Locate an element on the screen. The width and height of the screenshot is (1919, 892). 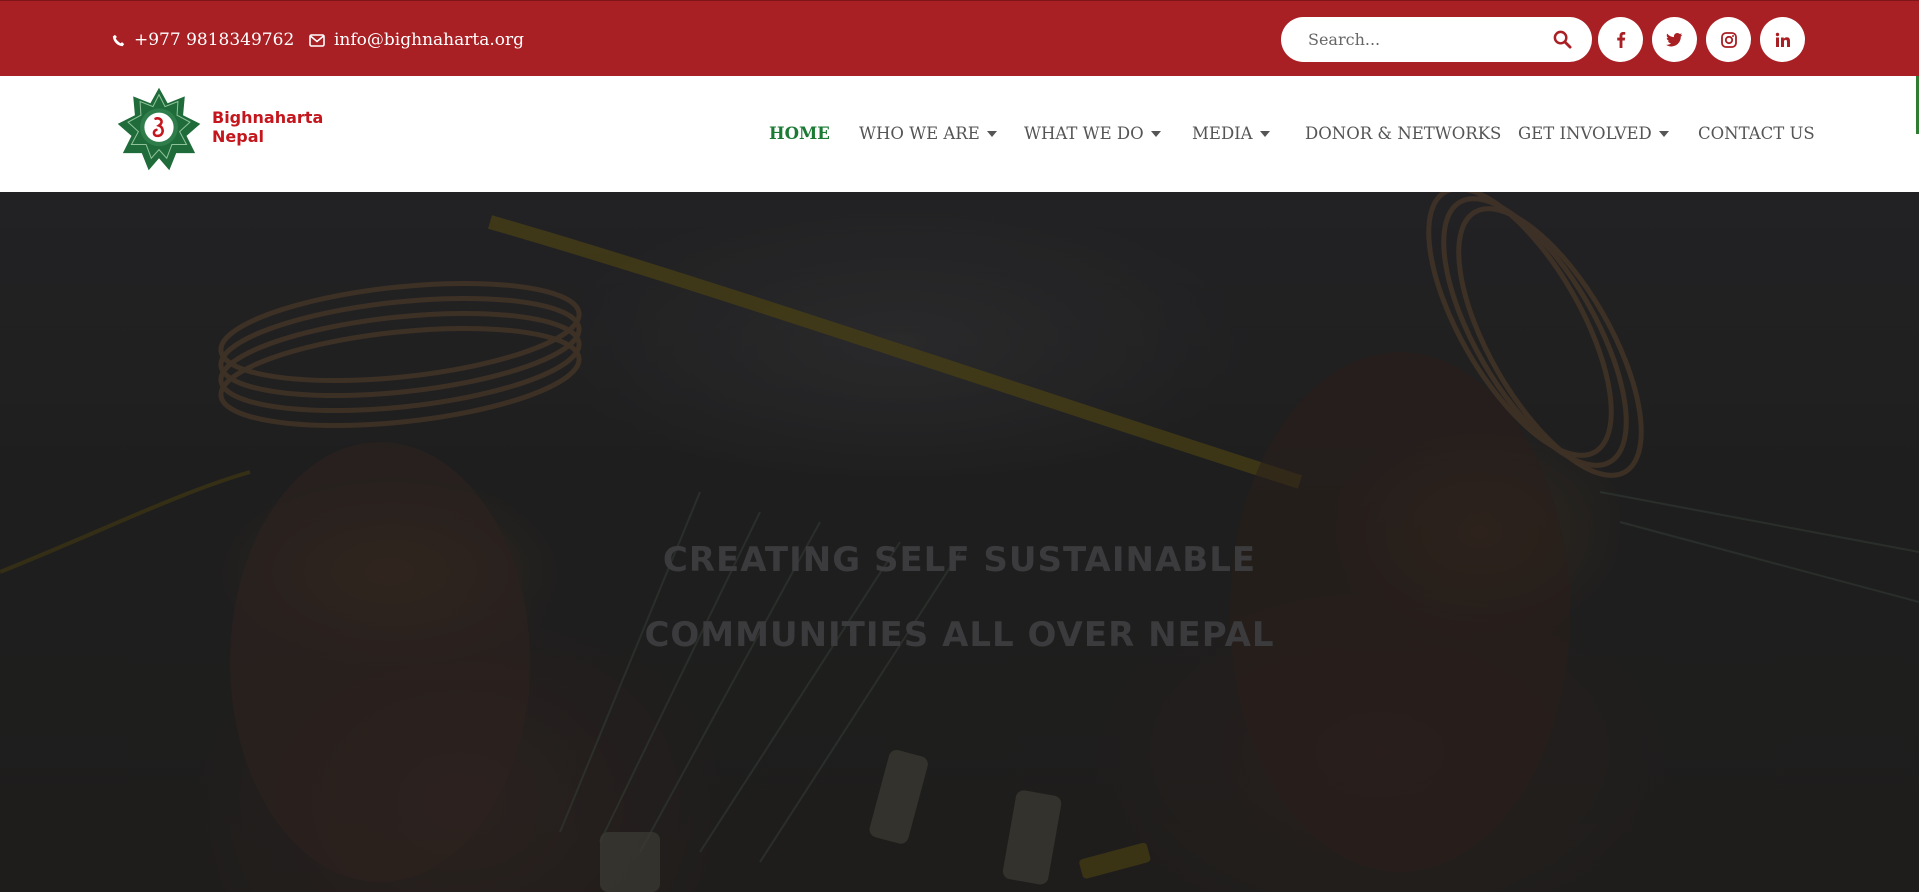
search-input is located at coordinates (1423, 39).